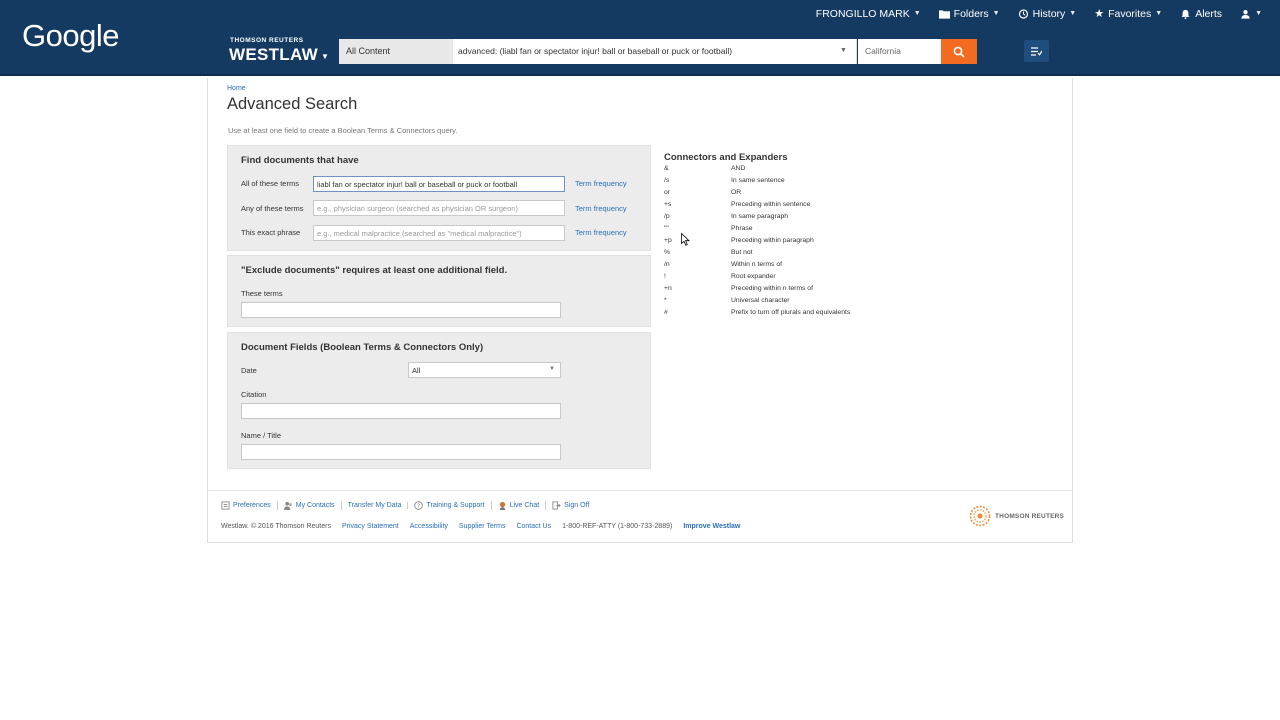 This screenshot has width=1280, height=720. What do you see at coordinates (262, 293) in the screenshot?
I see `exclude-terms-label: These terms` at bounding box center [262, 293].